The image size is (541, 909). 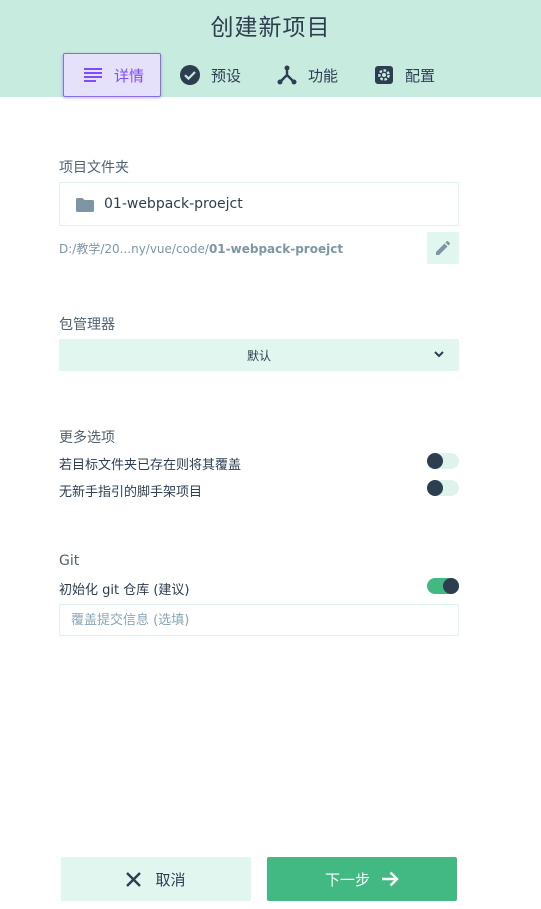 I want to click on project-folder-value: 01-webpack-proejct, so click(x=173, y=204).